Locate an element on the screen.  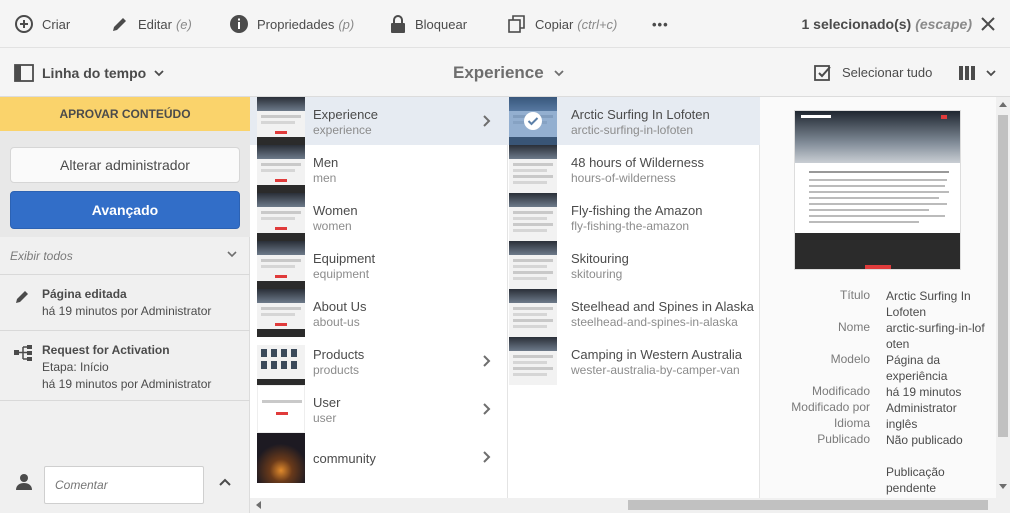
lock-button: Bloquear is located at coordinates (428, 24).